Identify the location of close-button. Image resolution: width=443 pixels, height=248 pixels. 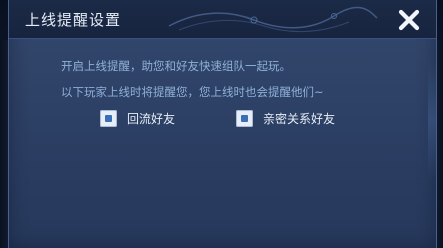
(409, 20).